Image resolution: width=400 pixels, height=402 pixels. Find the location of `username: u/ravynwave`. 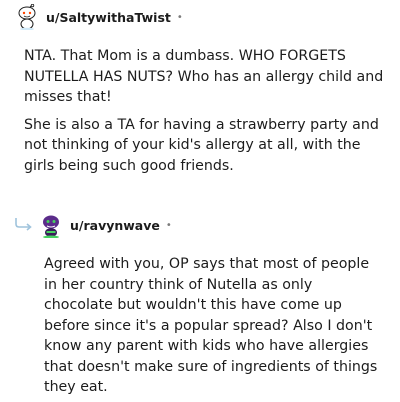

username: u/ravynwave is located at coordinates (115, 225).